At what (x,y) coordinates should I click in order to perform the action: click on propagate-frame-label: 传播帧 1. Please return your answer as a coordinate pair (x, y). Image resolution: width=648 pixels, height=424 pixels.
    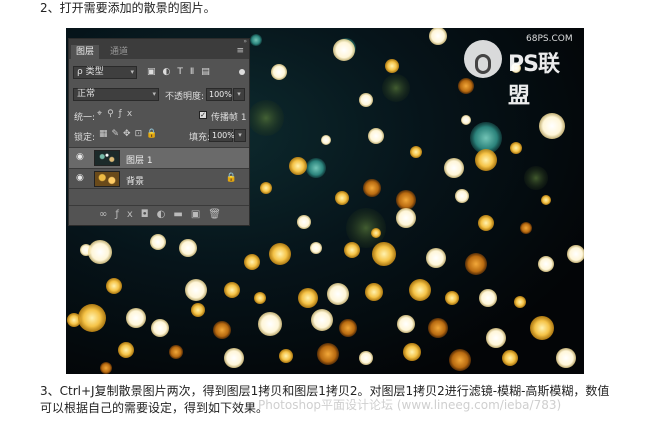
    Looking at the image, I should click on (229, 118).